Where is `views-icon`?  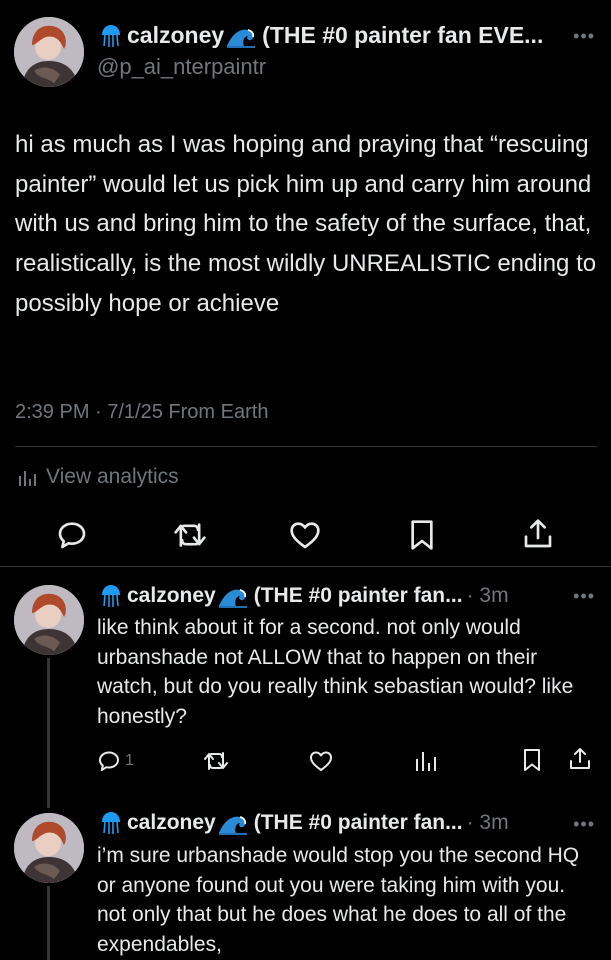 views-icon is located at coordinates (426, 761).